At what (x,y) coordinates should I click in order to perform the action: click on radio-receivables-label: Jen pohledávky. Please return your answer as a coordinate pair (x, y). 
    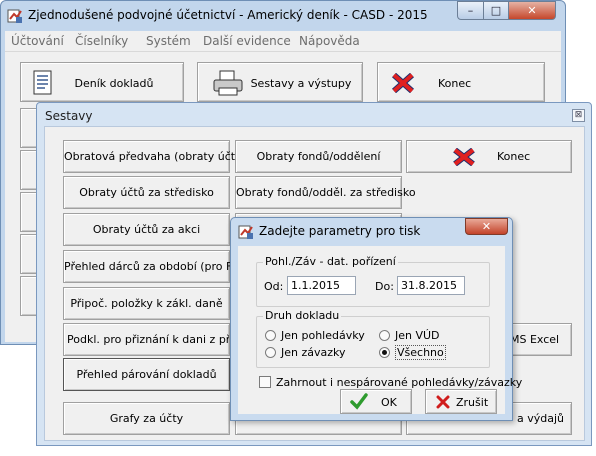
    Looking at the image, I should click on (323, 335).